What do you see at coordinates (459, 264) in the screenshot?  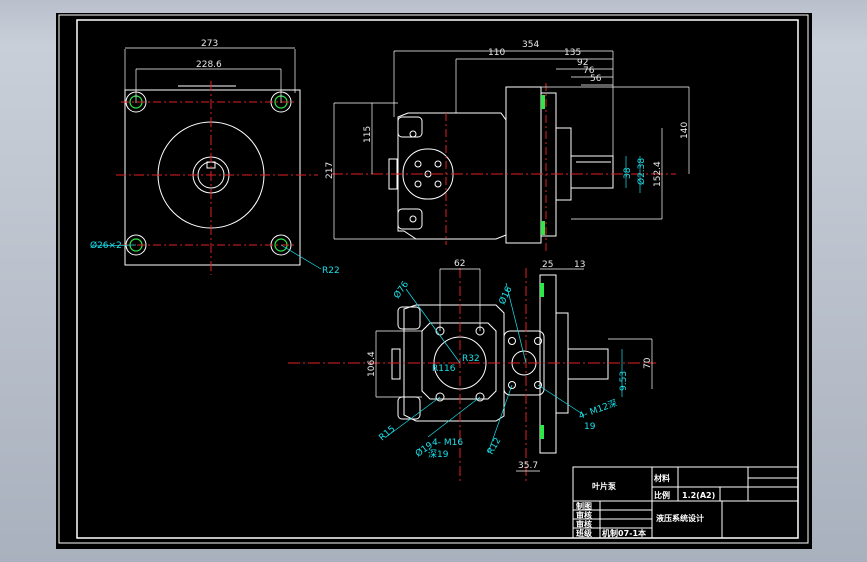 I see `dim-62: 62` at bounding box center [459, 264].